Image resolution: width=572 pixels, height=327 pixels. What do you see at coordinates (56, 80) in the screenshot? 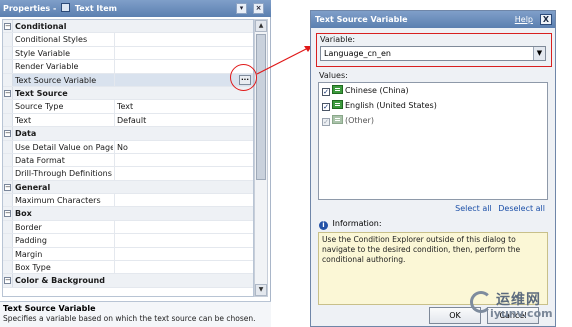
I see `property-name: Text Source Variable` at bounding box center [56, 80].